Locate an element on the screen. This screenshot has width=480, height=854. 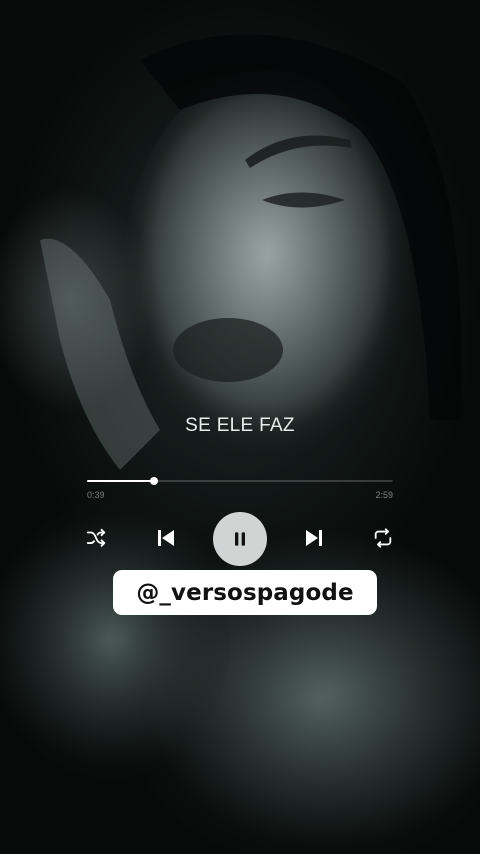
pause-icon is located at coordinates (240, 539).